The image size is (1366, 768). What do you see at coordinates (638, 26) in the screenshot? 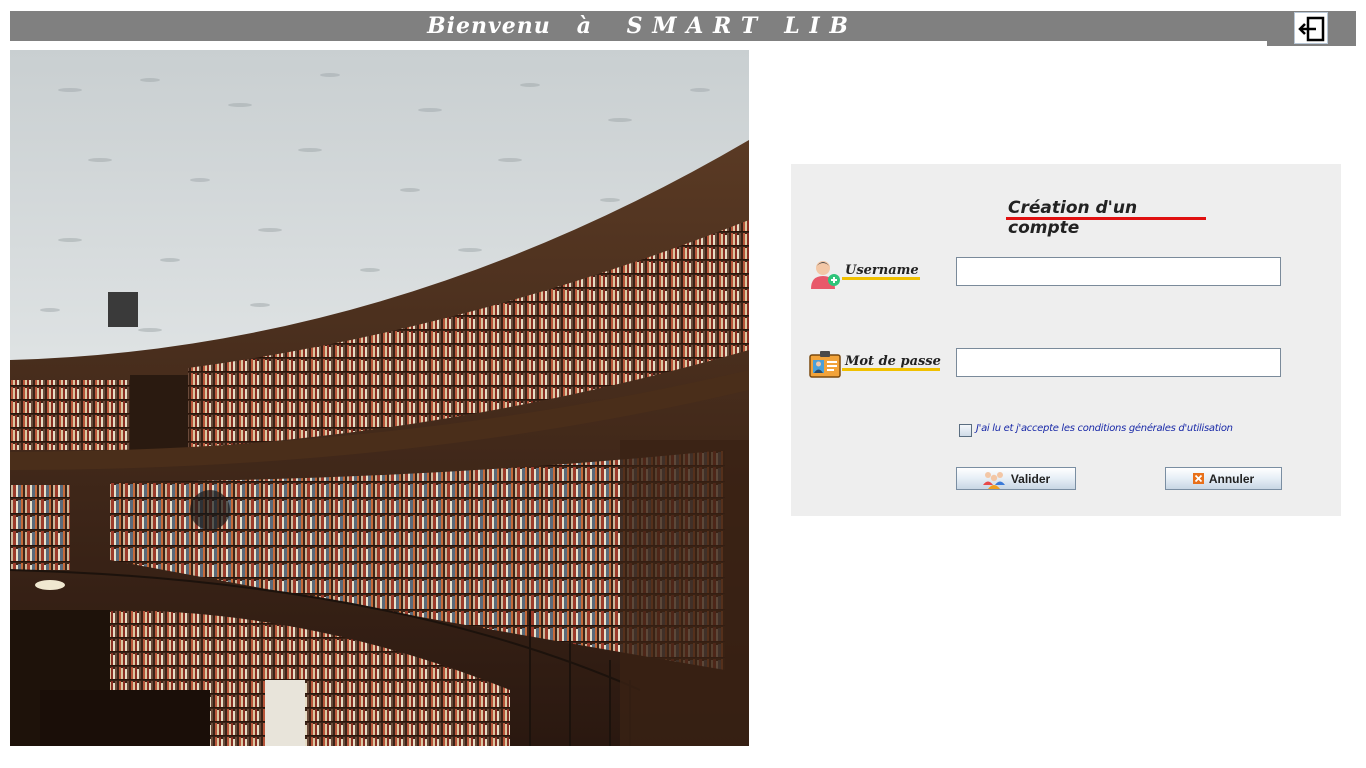
I see `app-title: Bienvenu à S M A R T L I B` at bounding box center [638, 26].